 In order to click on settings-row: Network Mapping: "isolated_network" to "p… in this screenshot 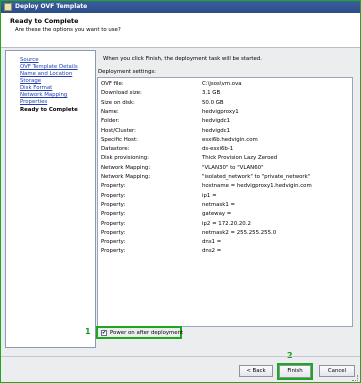, I will do `click(225, 178)`.